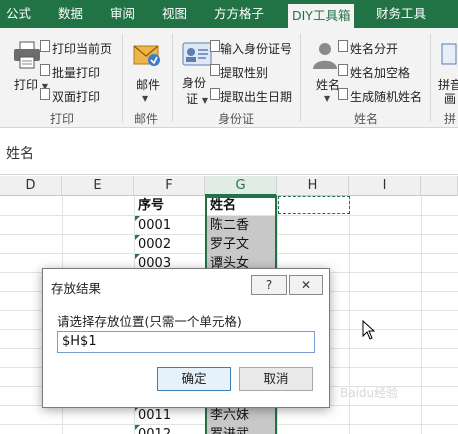  I want to click on ok-button: 确定, so click(194, 379).